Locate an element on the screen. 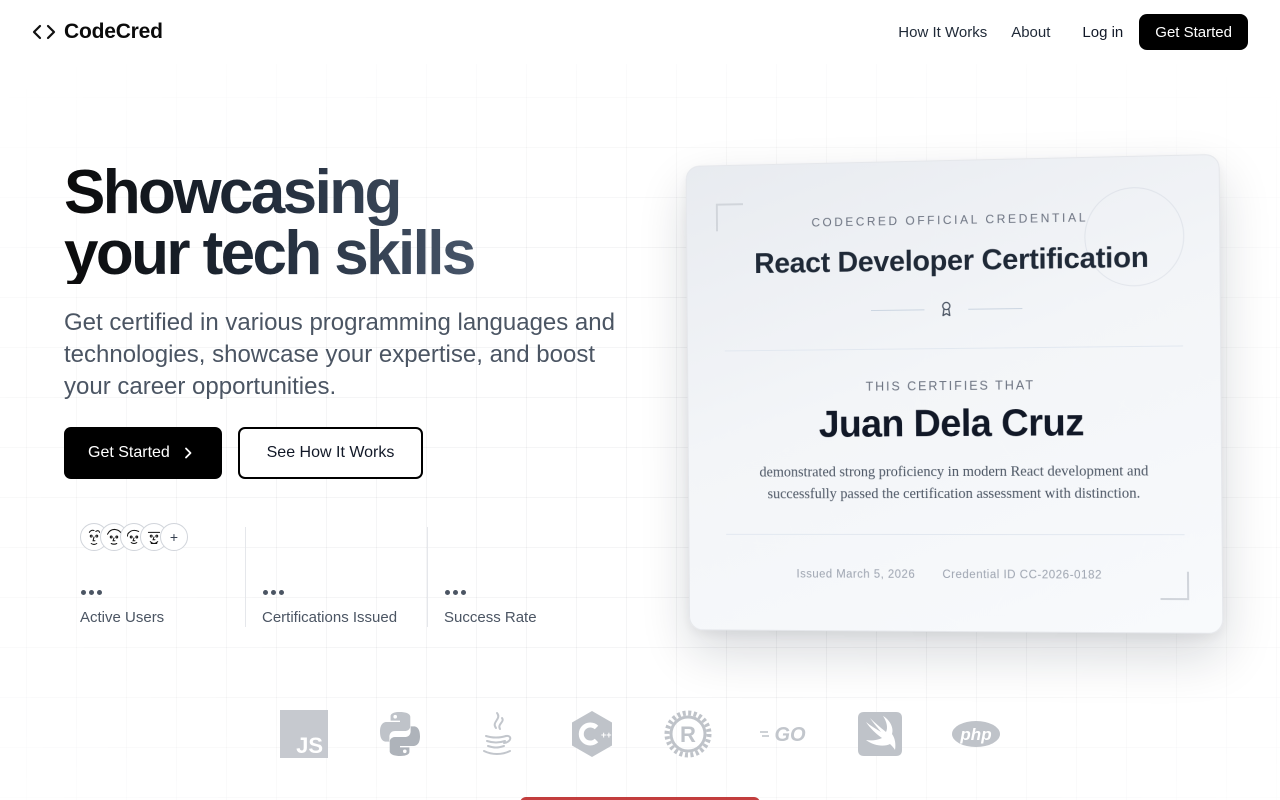 This screenshot has width=1280, height=800. get-started-button: Get Started is located at coordinates (143, 453).